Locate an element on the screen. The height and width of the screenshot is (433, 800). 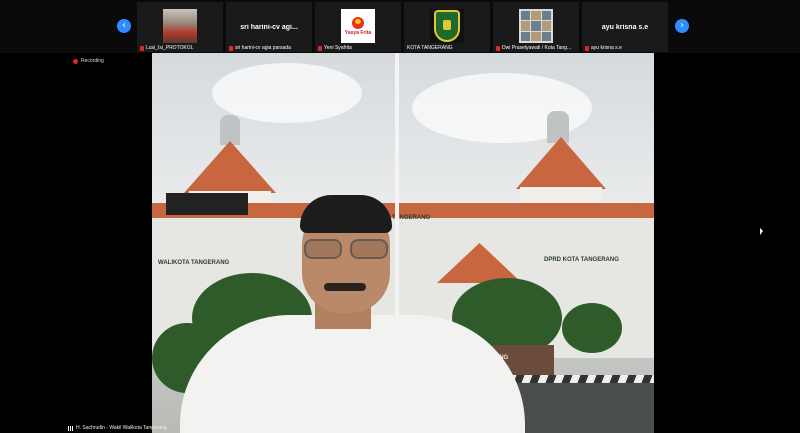
signal-bars-icon is located at coordinates (71, 428).